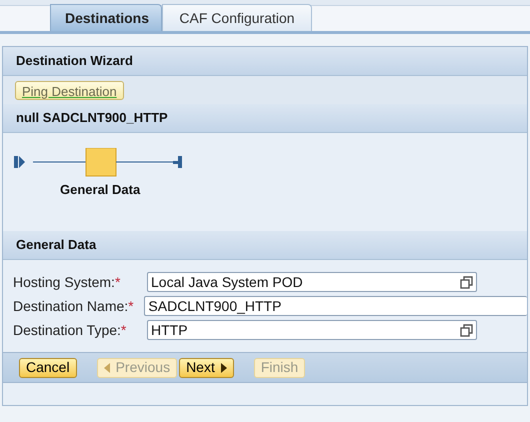  I want to click on section-title: General Data, so click(265, 245).